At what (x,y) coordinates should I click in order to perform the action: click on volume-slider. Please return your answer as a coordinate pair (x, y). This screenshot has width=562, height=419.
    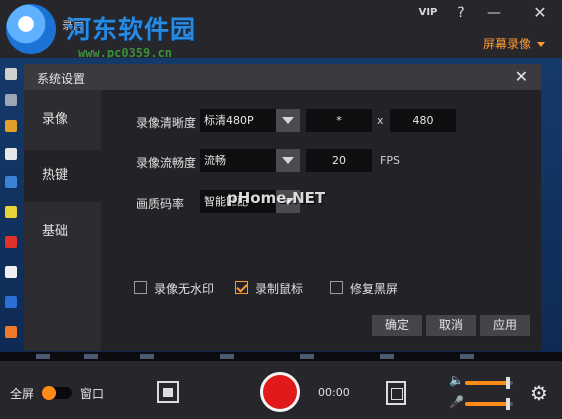
    Looking at the image, I should click on (489, 383).